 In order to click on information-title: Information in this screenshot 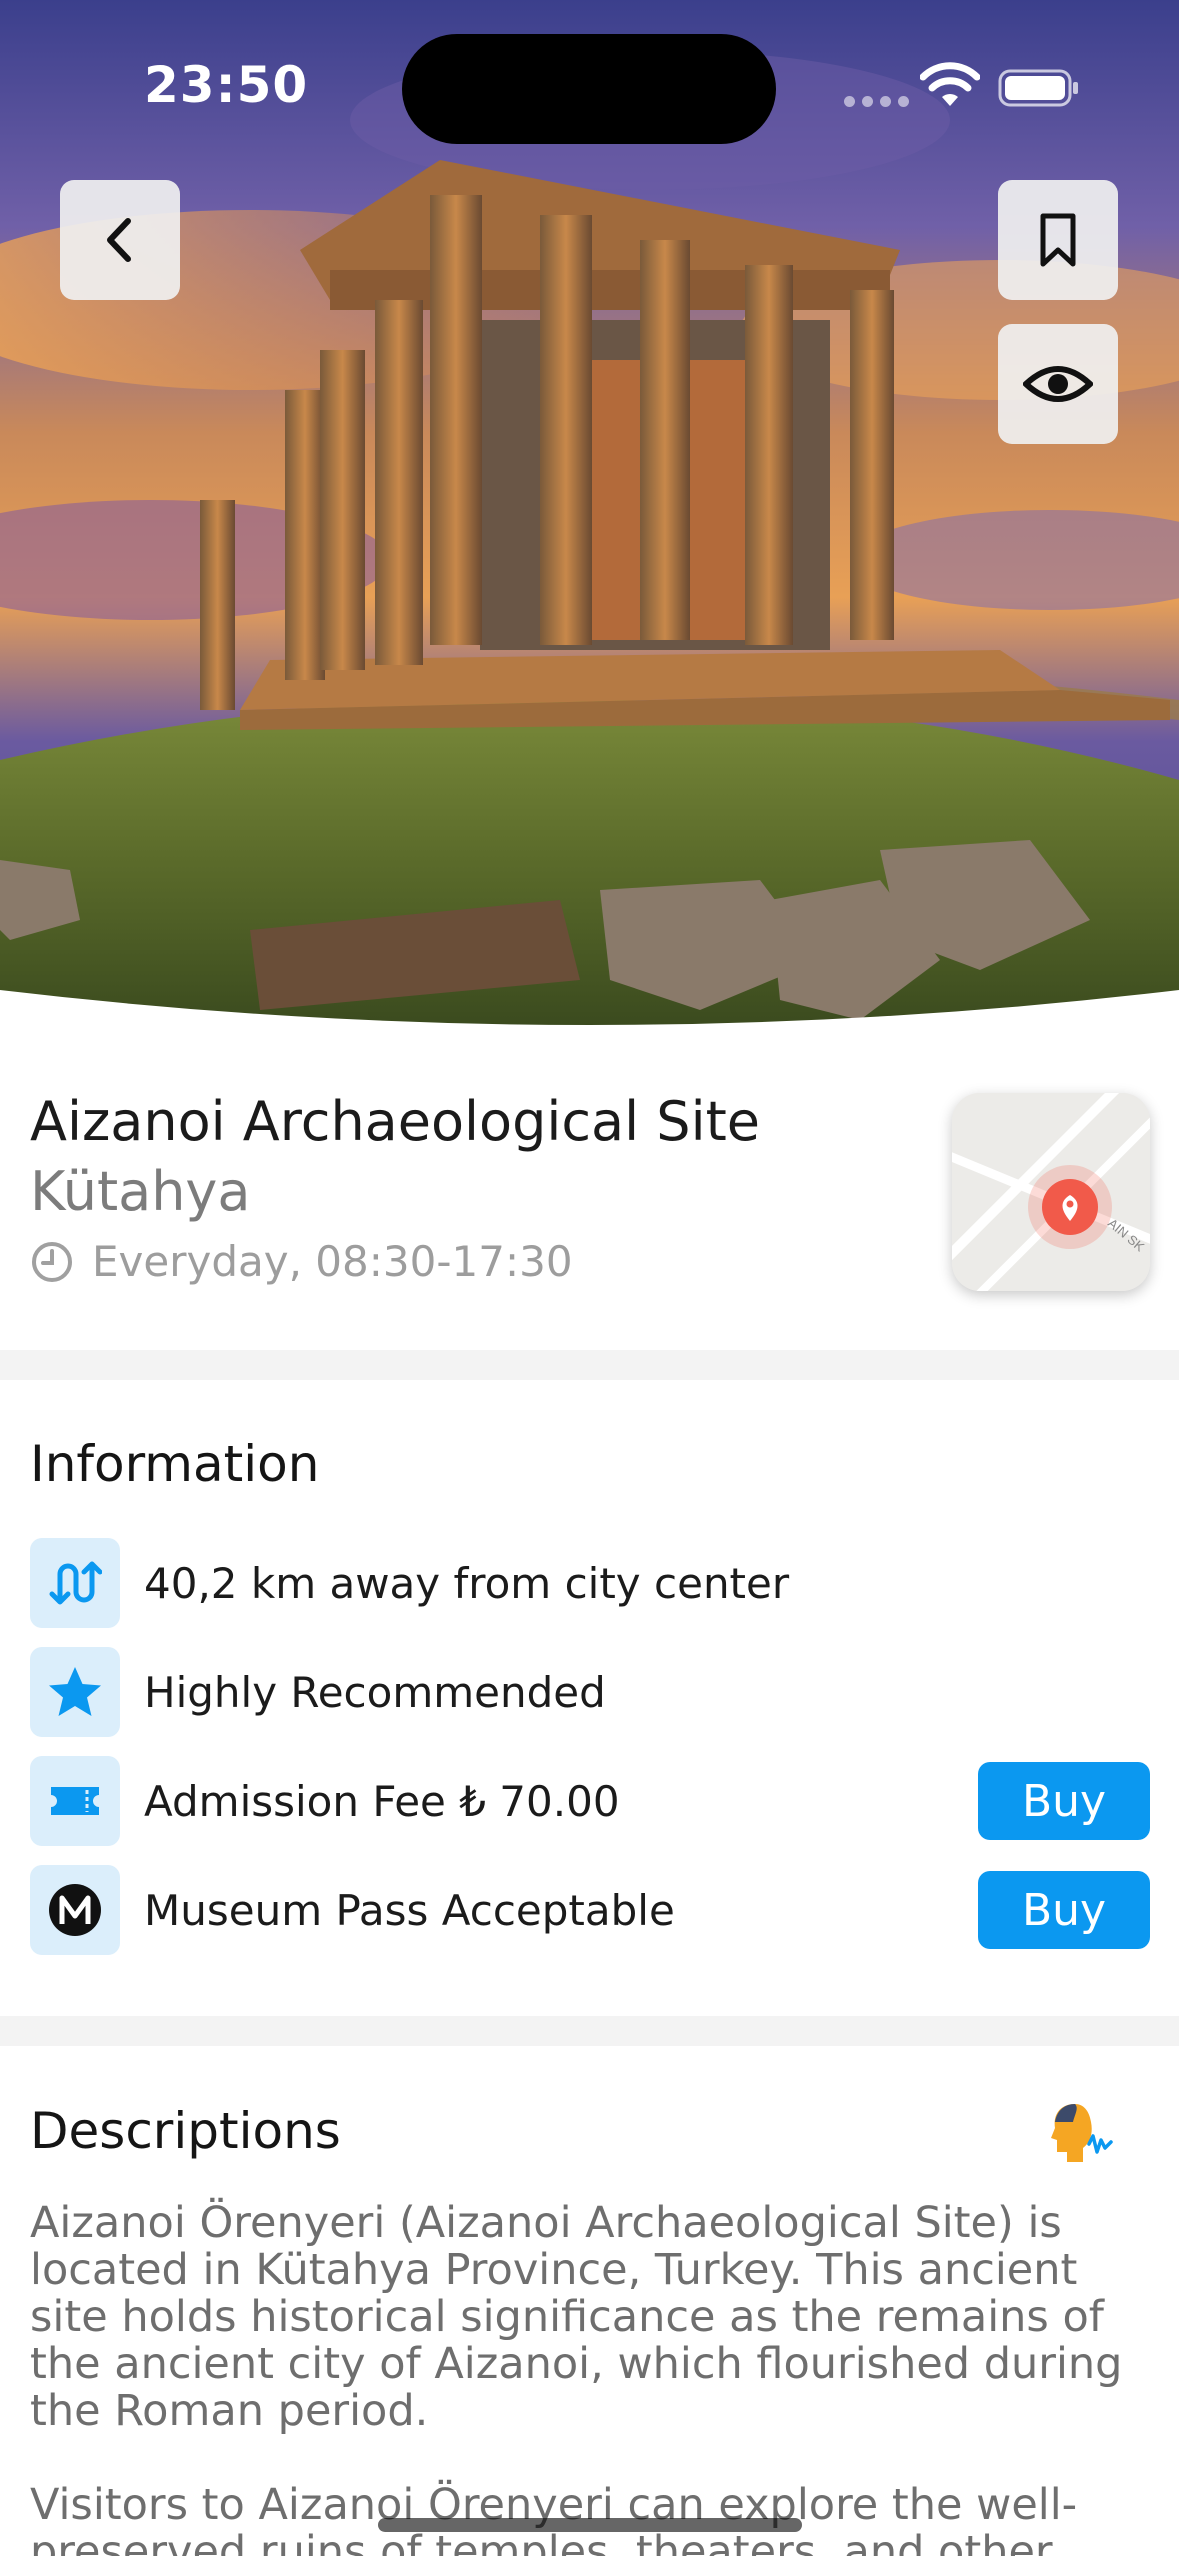, I will do `click(175, 1464)`.